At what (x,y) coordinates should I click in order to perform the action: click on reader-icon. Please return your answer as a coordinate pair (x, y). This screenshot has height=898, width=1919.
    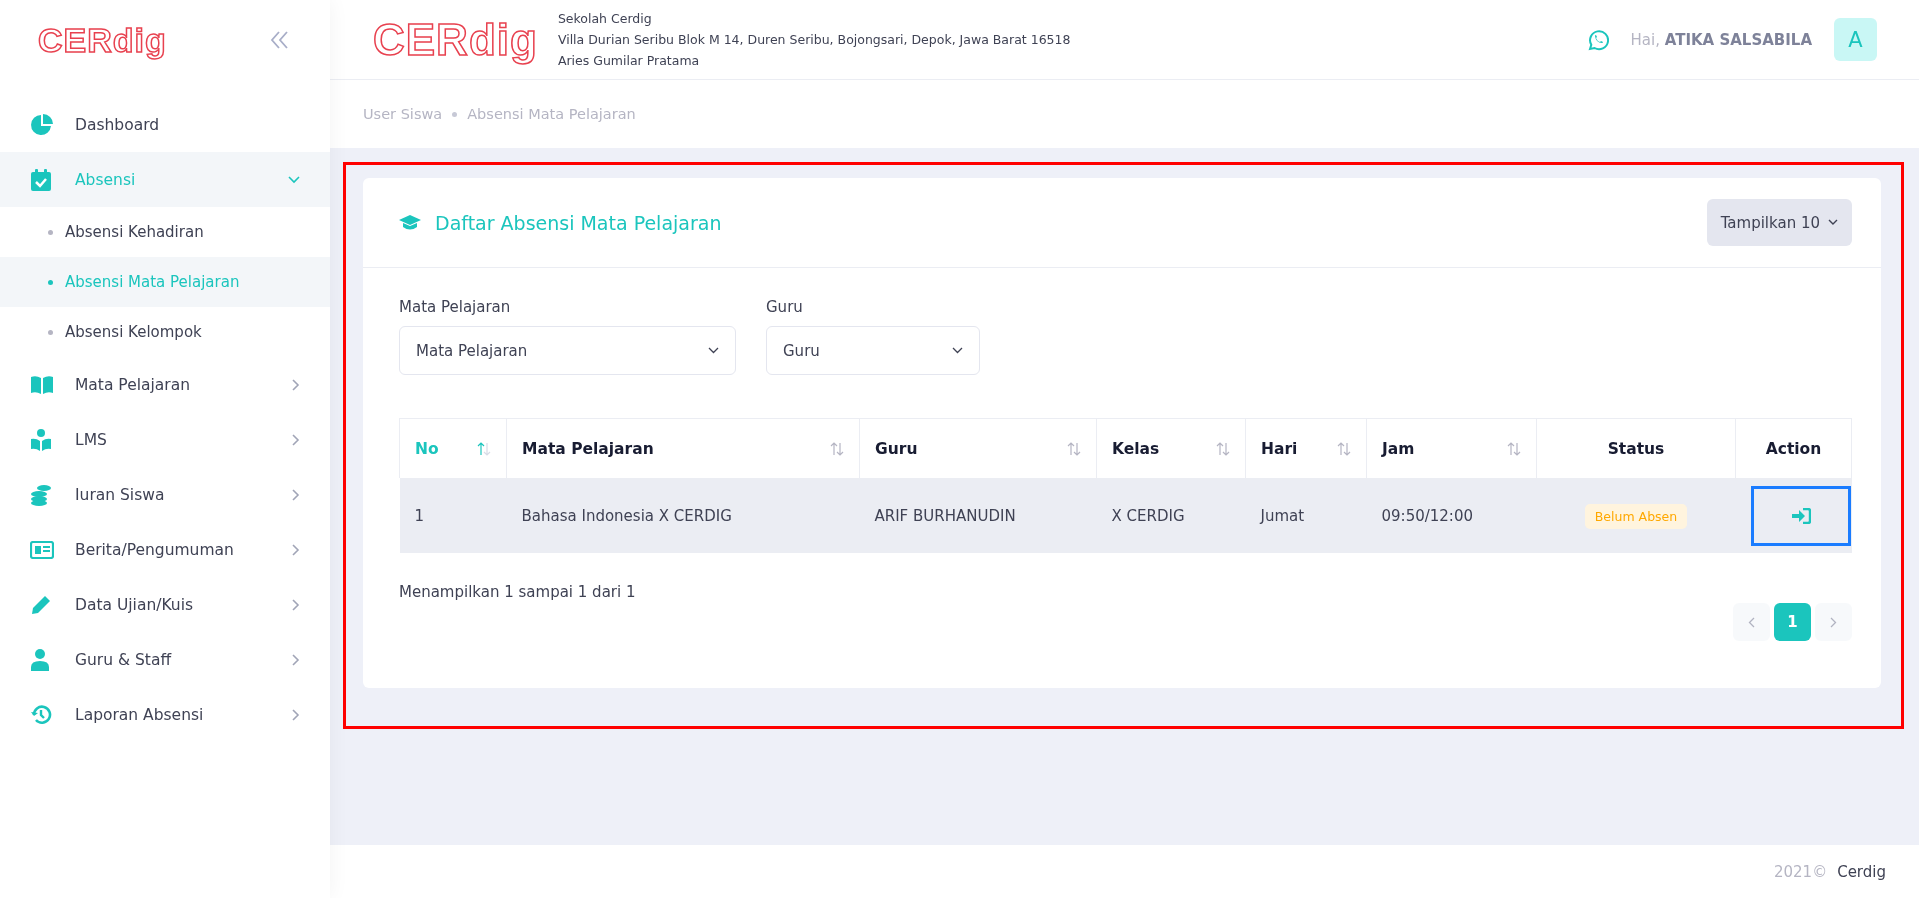
    Looking at the image, I should click on (41, 439).